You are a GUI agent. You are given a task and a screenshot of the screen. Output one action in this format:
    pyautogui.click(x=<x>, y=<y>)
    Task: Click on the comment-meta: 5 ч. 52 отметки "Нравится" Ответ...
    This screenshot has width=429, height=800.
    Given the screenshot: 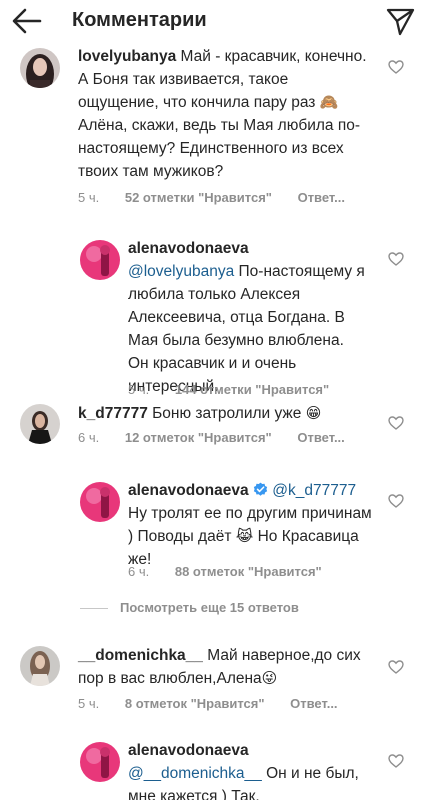 What is the action you would take?
    pyautogui.click(x=211, y=197)
    